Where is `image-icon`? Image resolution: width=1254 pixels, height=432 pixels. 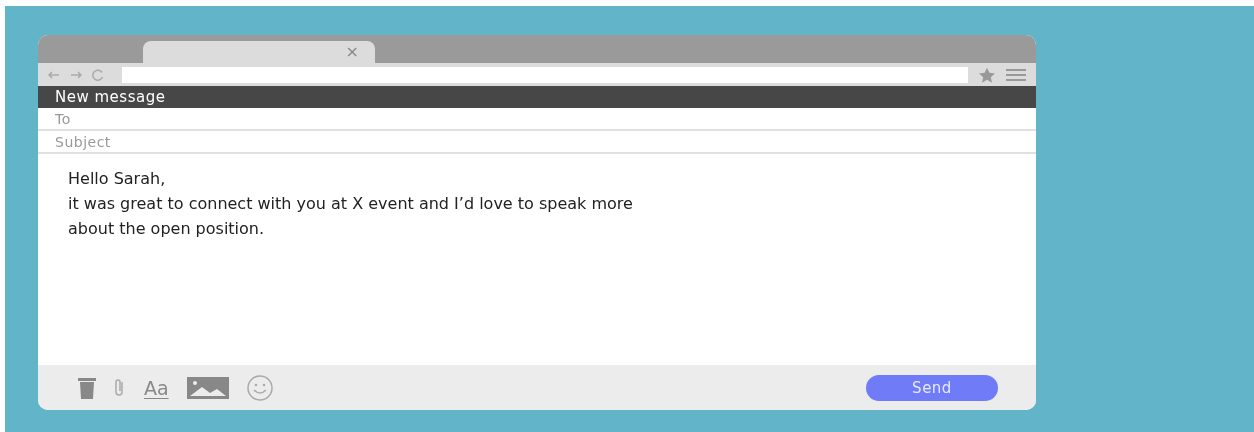
image-icon is located at coordinates (207, 387).